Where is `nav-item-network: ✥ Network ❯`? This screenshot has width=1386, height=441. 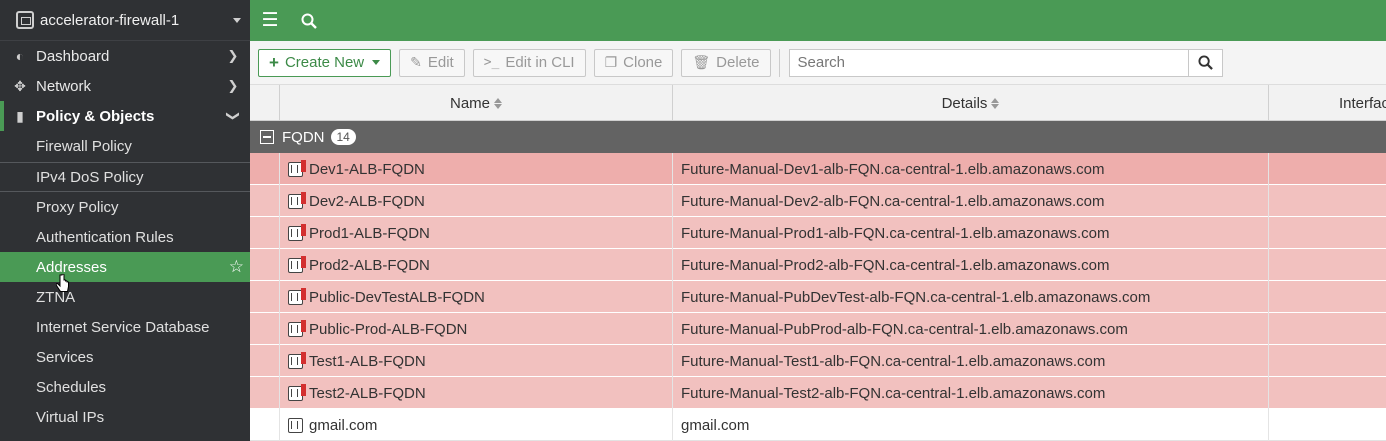
nav-item-network: ✥ Network ❯ is located at coordinates (125, 86).